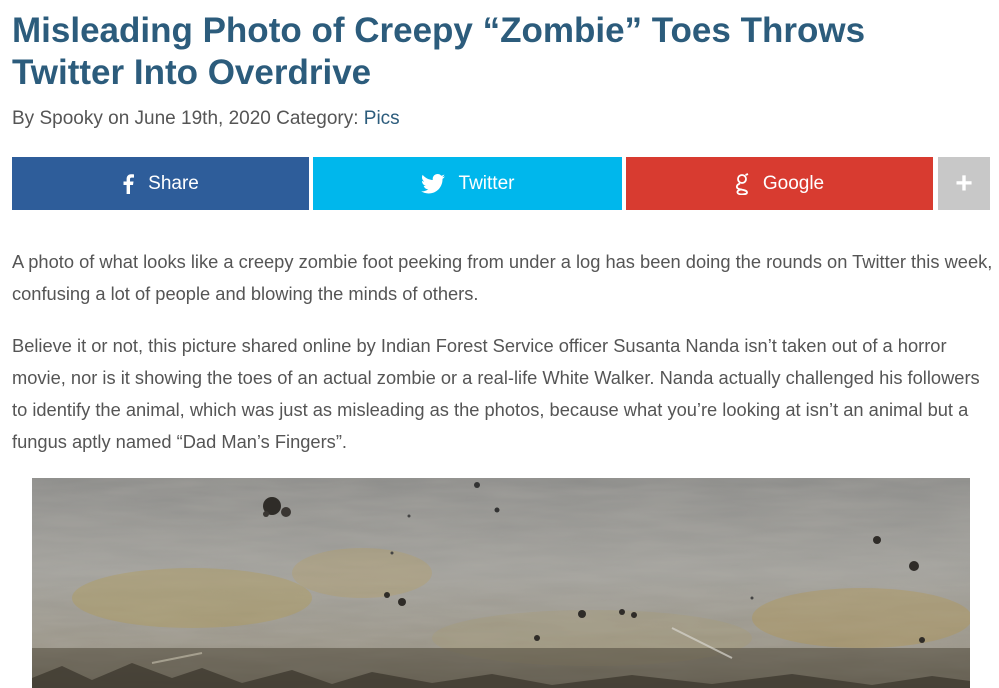 The width and height of the screenshot is (999, 688). Describe the element at coordinates (793, 183) in the screenshot. I see `google-share-label: Google` at that location.